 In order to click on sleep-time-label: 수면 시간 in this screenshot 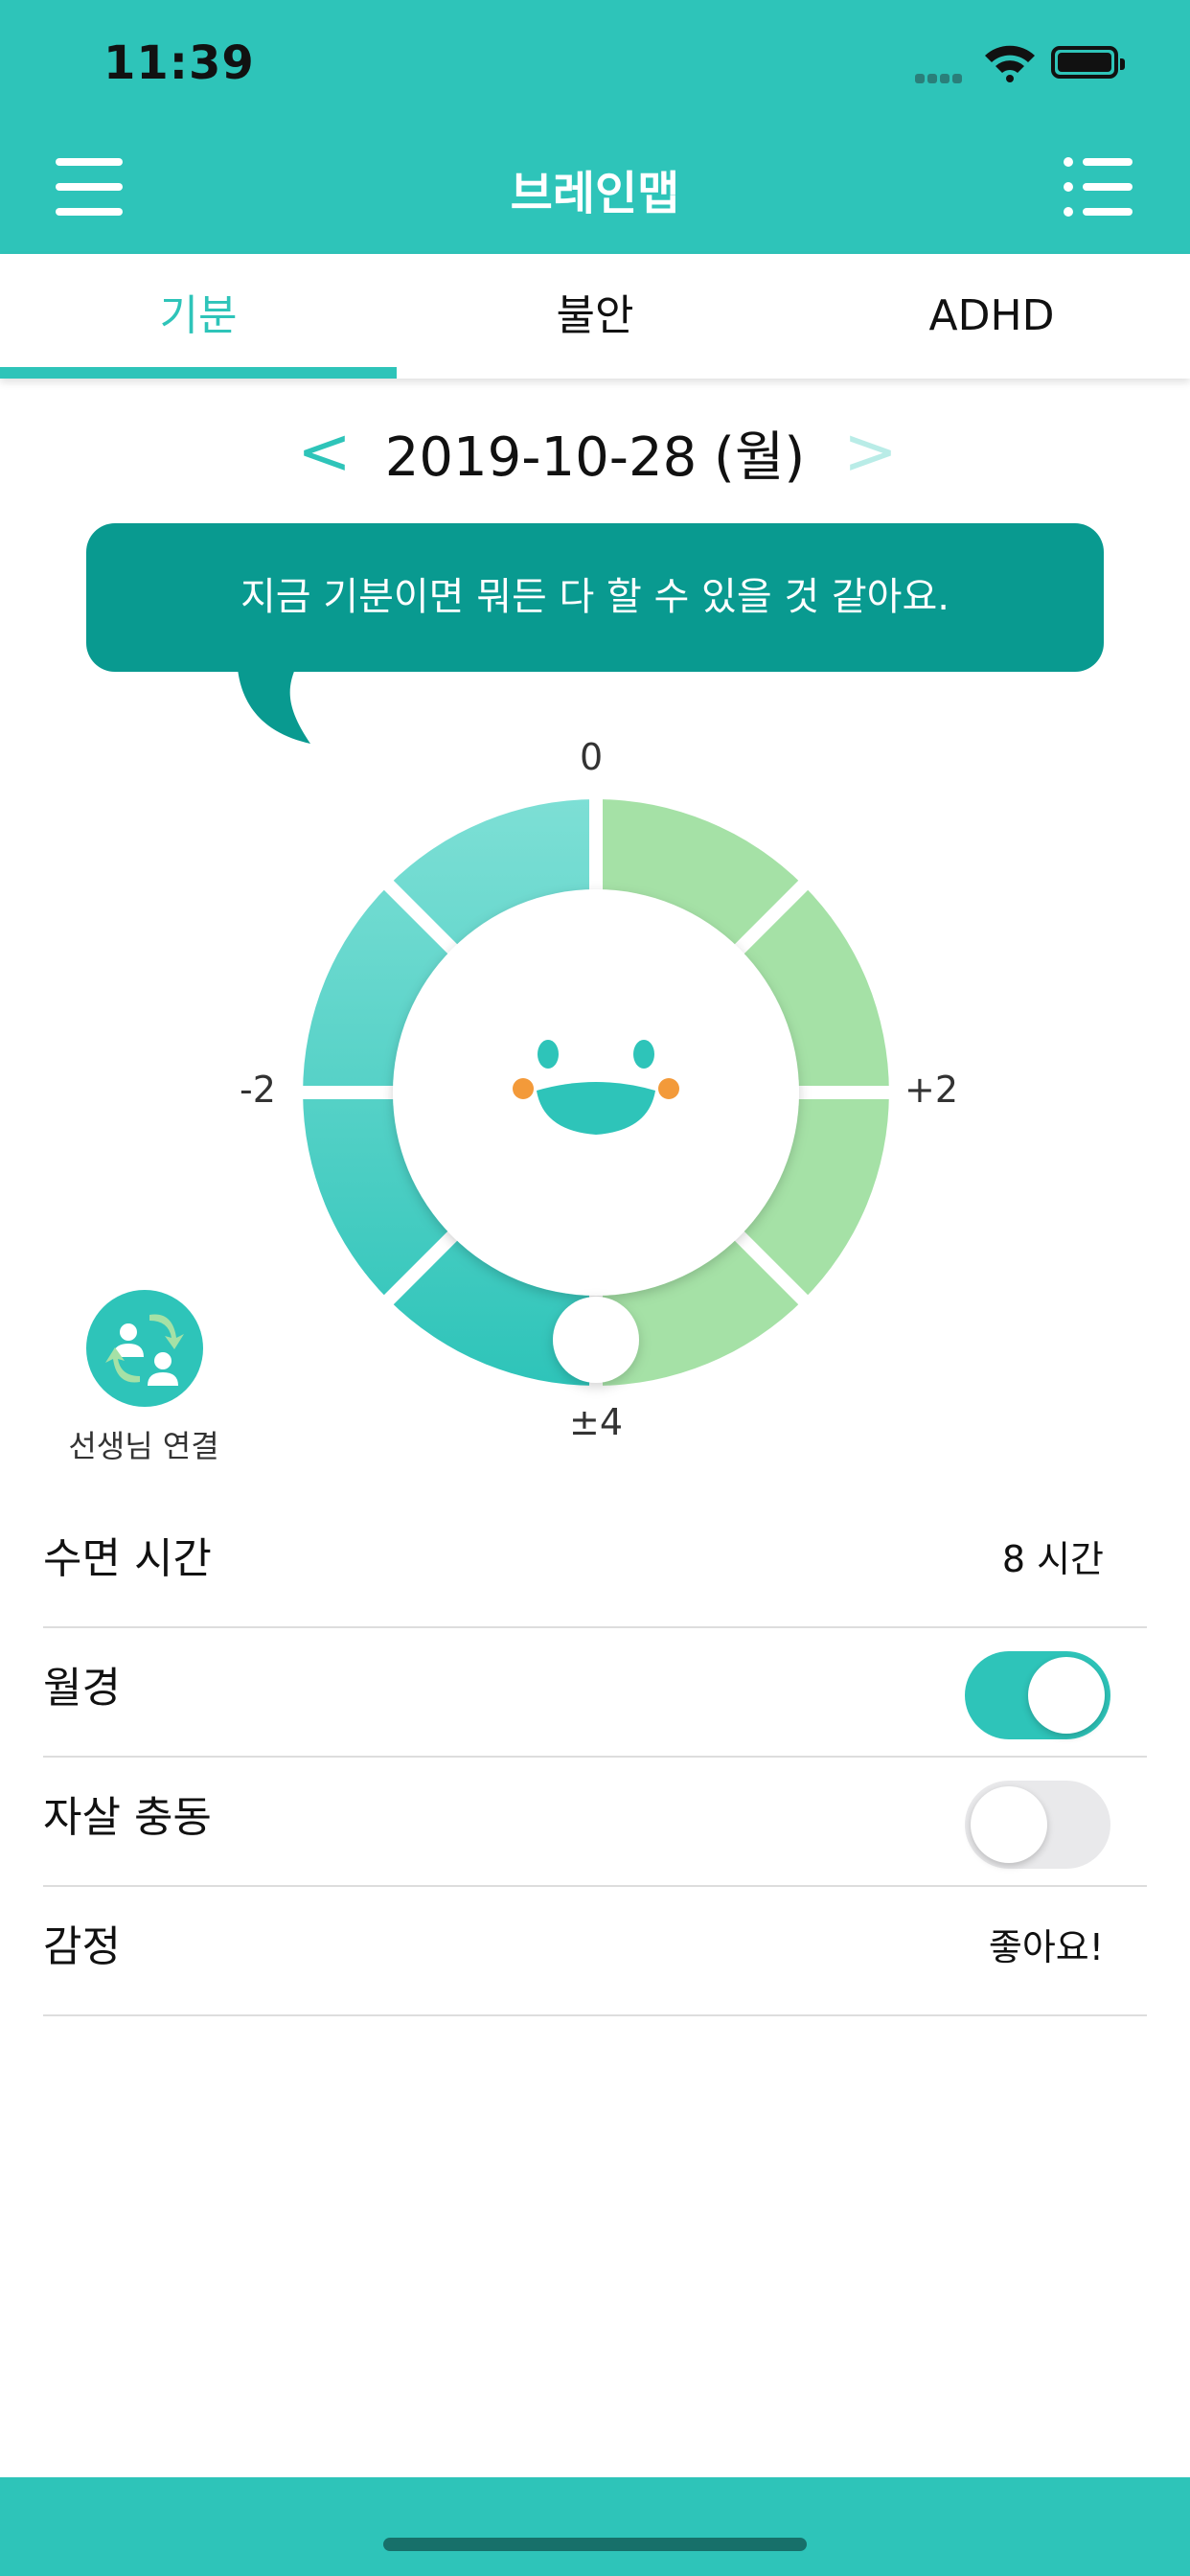, I will do `click(128, 1558)`.